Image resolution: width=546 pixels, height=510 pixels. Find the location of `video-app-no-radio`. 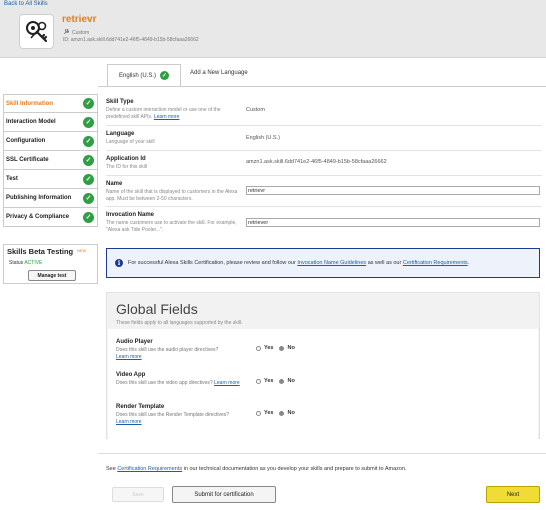

video-app-no-radio is located at coordinates (282, 381).